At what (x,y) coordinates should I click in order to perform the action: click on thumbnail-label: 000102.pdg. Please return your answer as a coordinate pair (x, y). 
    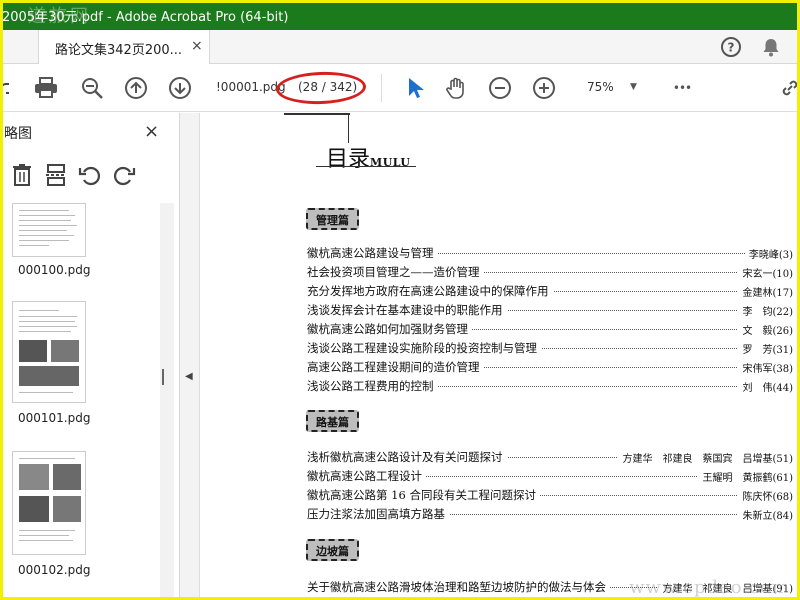
    Looking at the image, I should click on (54, 570).